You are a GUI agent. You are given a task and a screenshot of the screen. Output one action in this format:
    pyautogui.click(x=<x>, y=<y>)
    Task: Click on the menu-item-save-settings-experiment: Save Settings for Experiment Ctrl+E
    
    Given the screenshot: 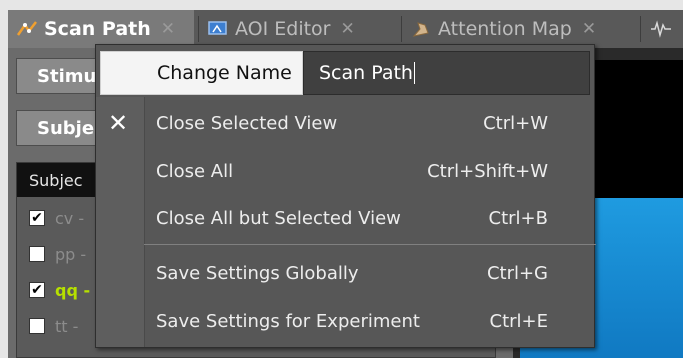 What is the action you would take?
    pyautogui.click(x=368, y=321)
    